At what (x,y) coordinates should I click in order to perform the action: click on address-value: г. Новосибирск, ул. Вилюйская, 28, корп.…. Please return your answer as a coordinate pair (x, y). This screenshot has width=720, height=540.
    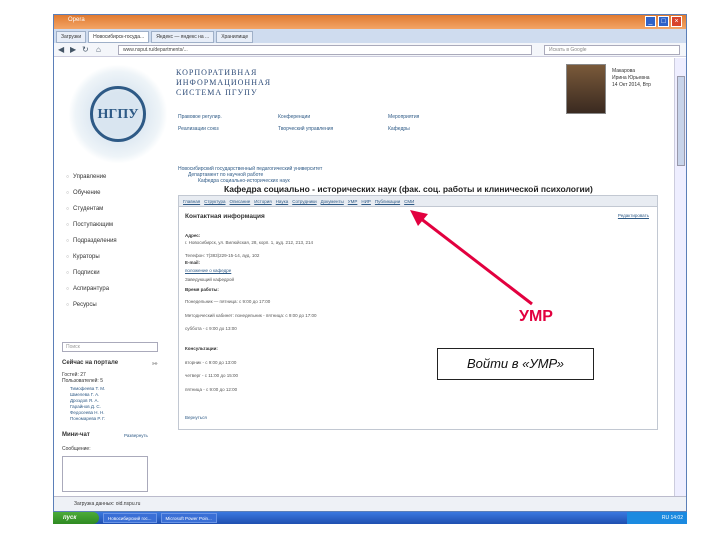
    Looking at the image, I should click on (249, 242).